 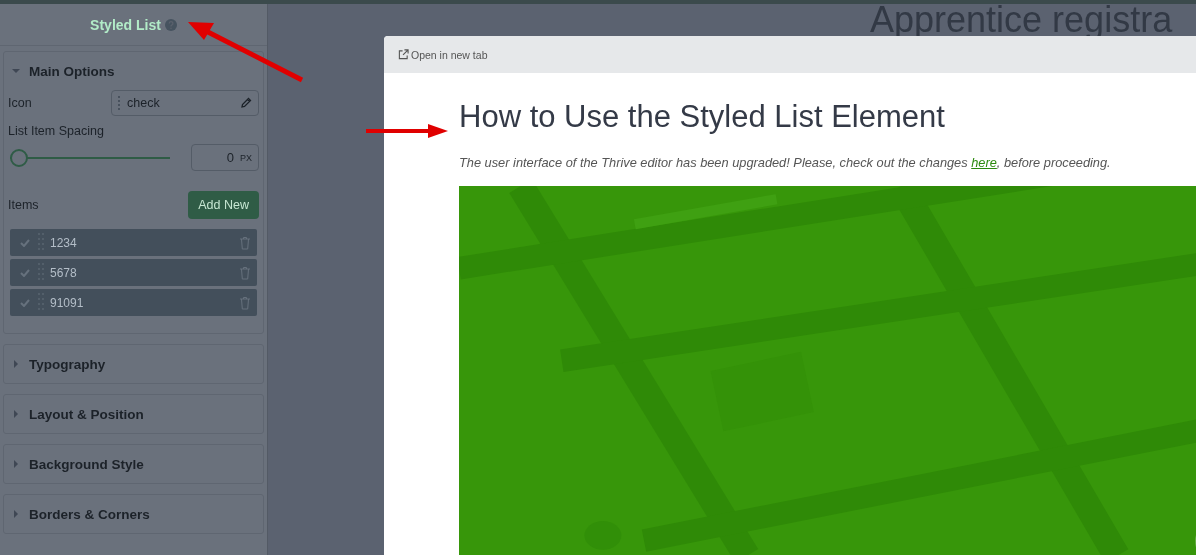 What do you see at coordinates (225, 157) in the screenshot?
I see `number-field: 0 PX` at bounding box center [225, 157].